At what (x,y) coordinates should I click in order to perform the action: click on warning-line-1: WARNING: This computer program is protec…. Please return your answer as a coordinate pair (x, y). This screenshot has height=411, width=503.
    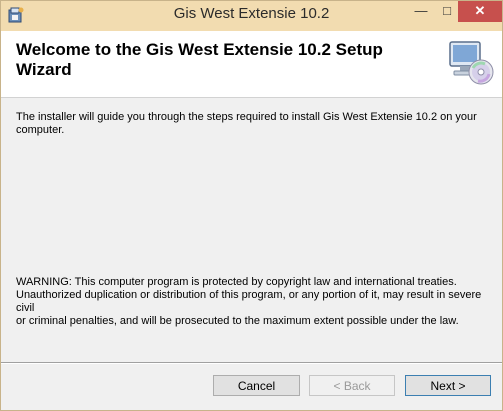
    Looking at the image, I should click on (236, 282).